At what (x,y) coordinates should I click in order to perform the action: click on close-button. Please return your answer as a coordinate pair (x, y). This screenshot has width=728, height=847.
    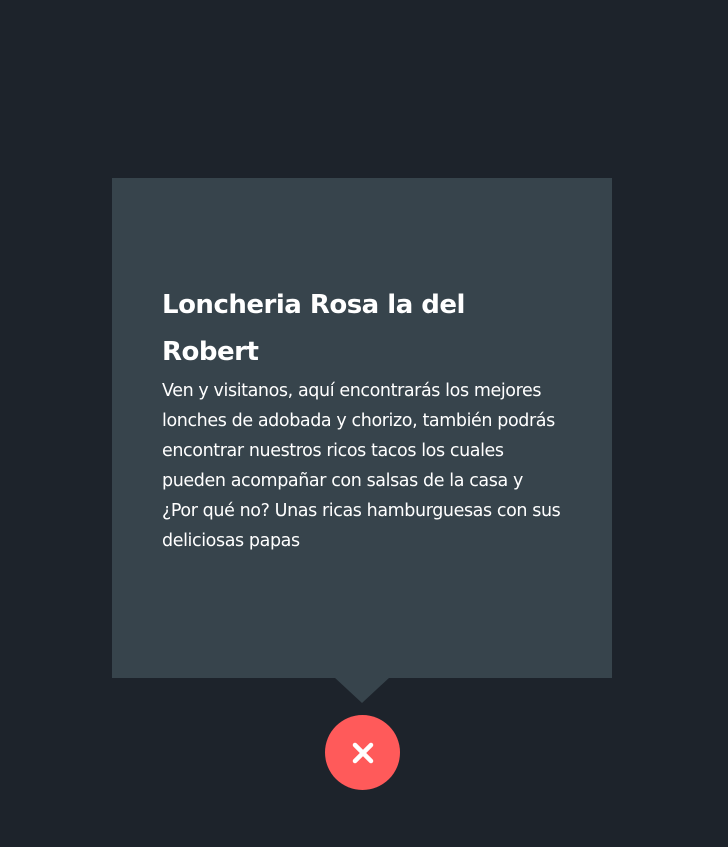
    Looking at the image, I should click on (362, 752).